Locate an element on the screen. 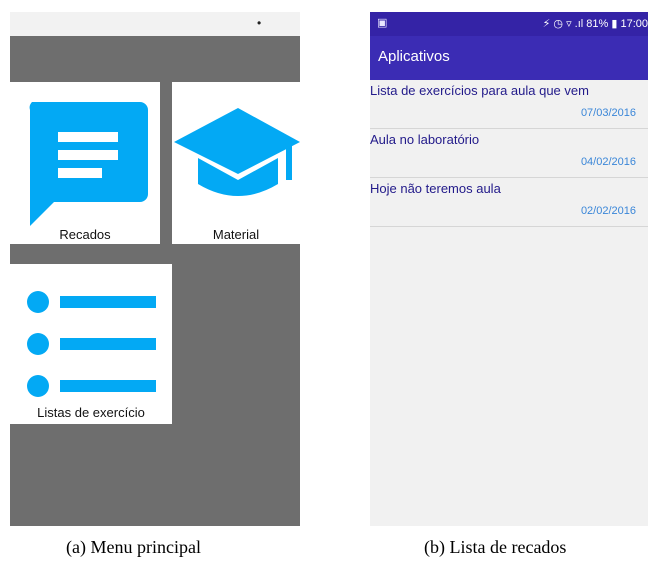 The image size is (648, 568). message-list-item: Hoje não teremos aula 02/02/2016 is located at coordinates (509, 202).